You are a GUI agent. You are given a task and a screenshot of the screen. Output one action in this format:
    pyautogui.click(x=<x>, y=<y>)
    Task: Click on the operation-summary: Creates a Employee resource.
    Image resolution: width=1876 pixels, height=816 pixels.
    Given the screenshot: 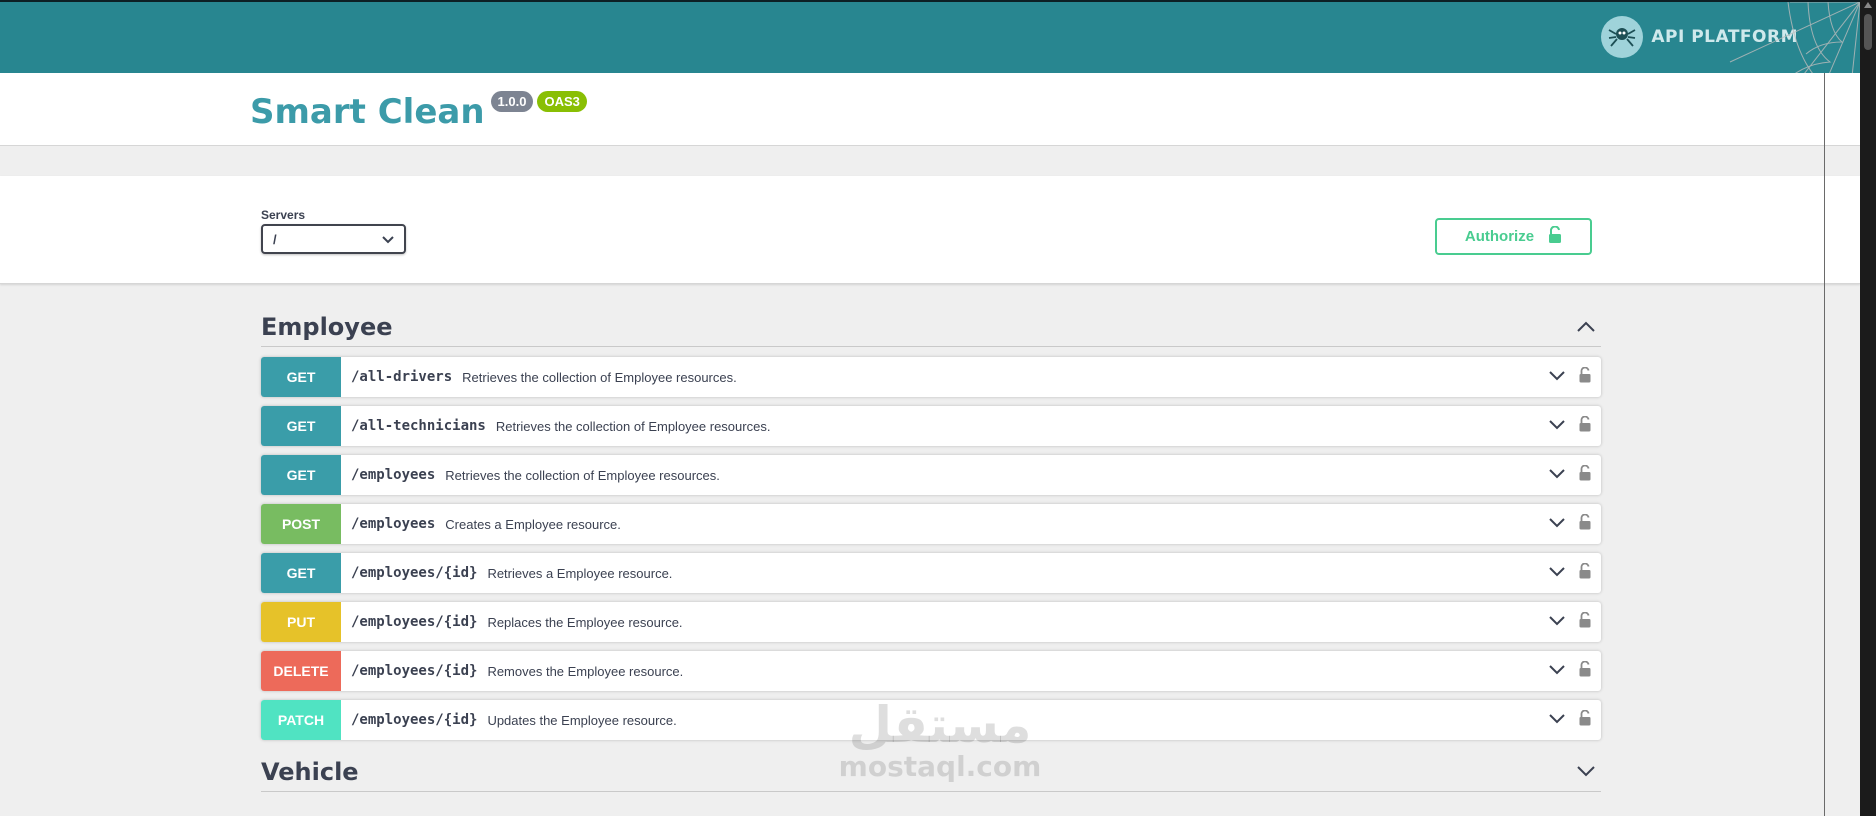 What is the action you would take?
    pyautogui.click(x=533, y=524)
    